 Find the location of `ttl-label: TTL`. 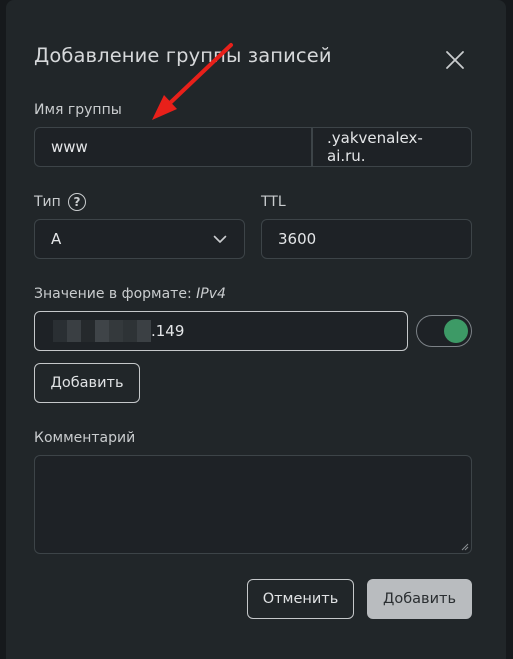

ttl-label: TTL is located at coordinates (273, 202).